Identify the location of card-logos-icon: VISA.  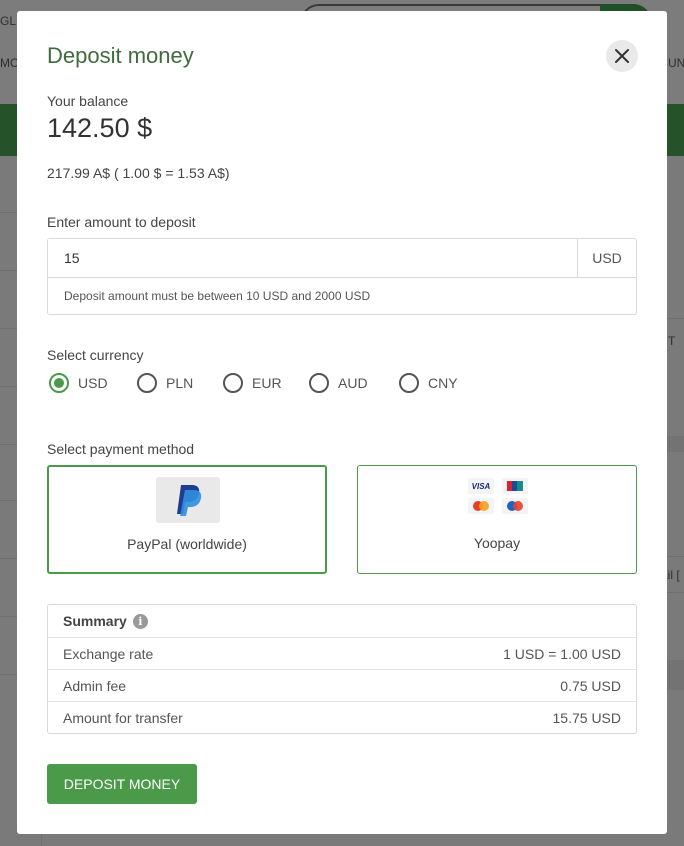
(500, 499).